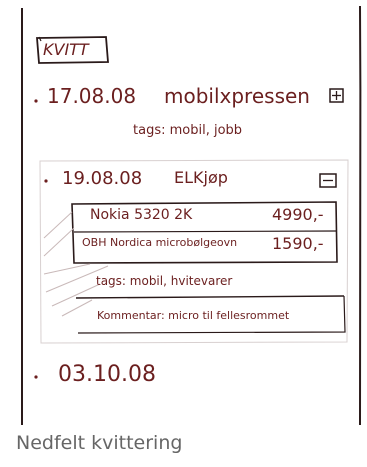  Describe the element at coordinates (201, 178) in the screenshot. I see `receipt-store: ELKjøp` at that location.